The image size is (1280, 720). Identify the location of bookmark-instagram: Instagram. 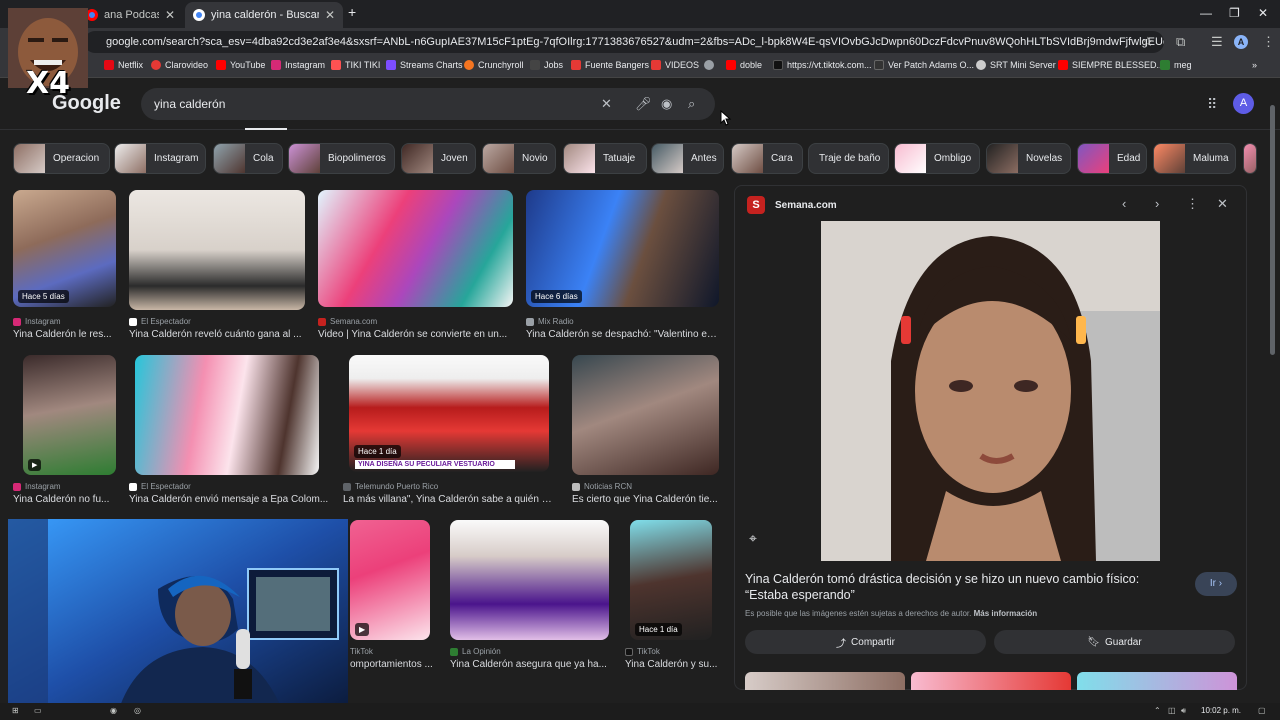
(298, 65).